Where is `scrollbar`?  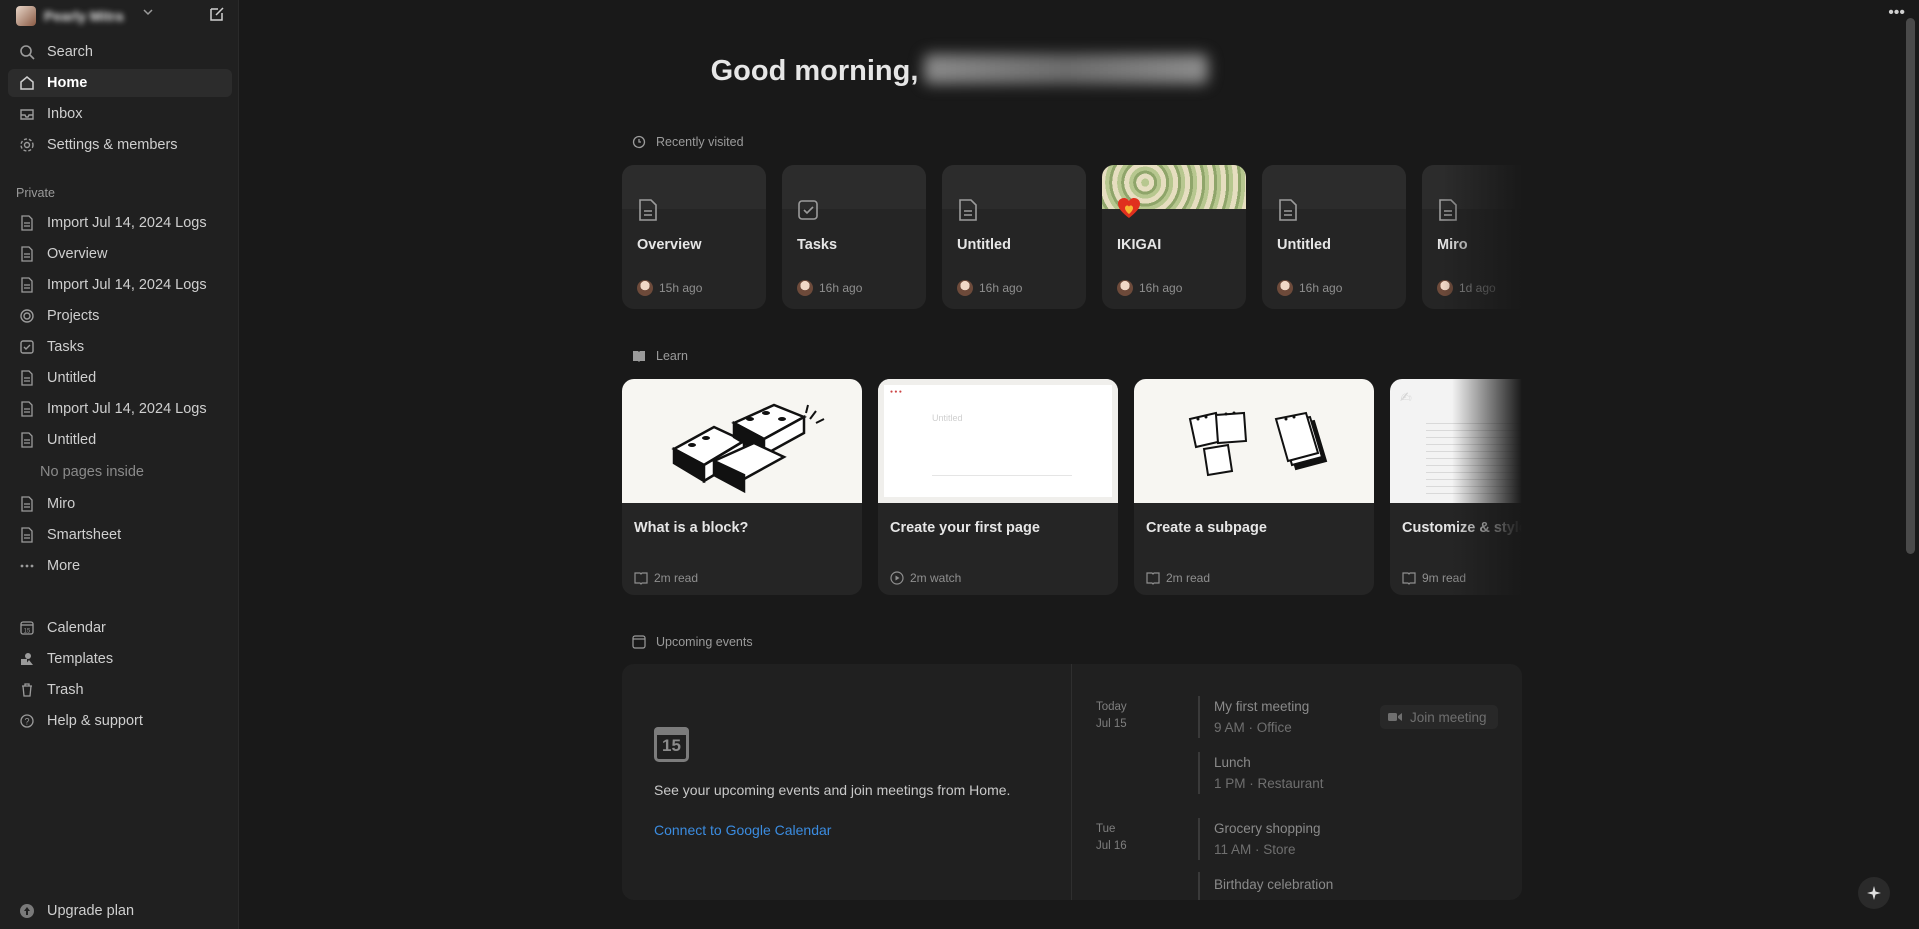
scrollbar is located at coordinates (1910, 286).